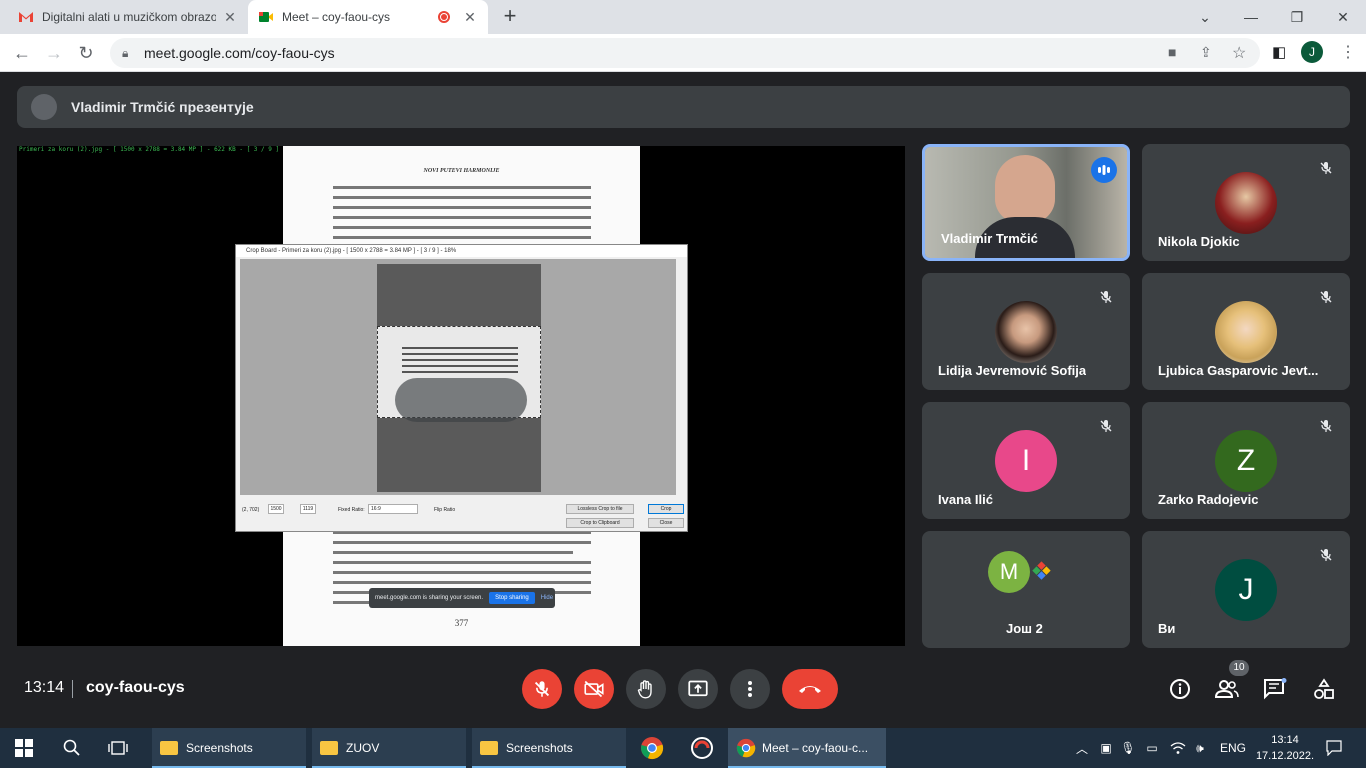 The height and width of the screenshot is (768, 1366). I want to click on taskbar-item-zuov: ZUOV, so click(389, 748).